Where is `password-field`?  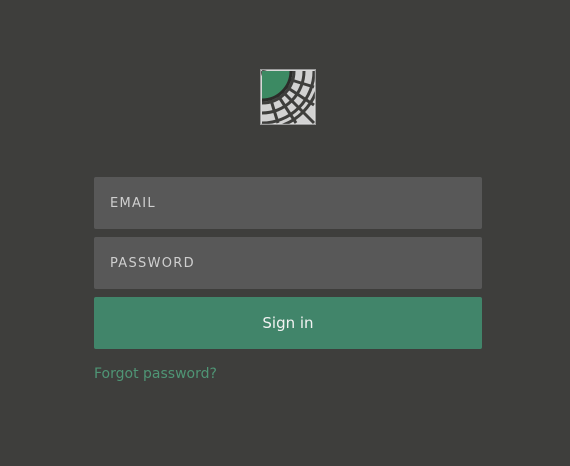
password-field is located at coordinates (288, 263).